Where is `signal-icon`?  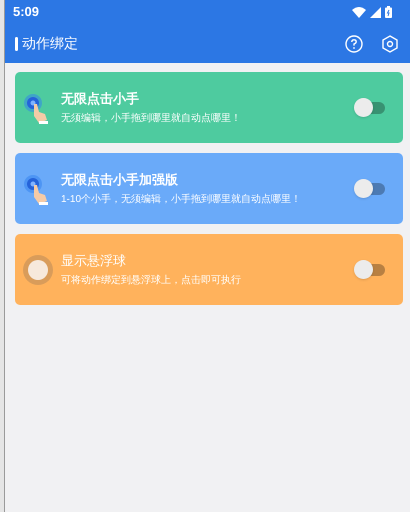 signal-icon is located at coordinates (375, 12).